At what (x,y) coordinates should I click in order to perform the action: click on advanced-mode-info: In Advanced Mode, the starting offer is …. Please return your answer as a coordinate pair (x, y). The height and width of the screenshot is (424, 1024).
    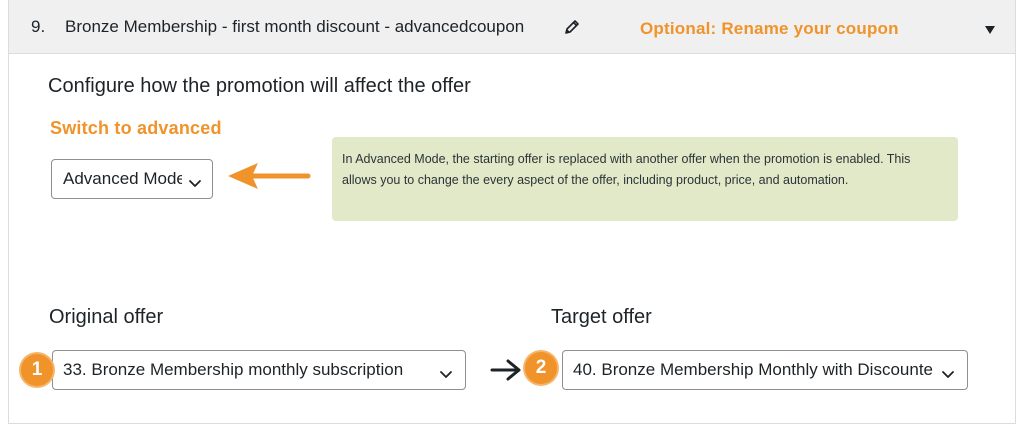
    Looking at the image, I should click on (645, 179).